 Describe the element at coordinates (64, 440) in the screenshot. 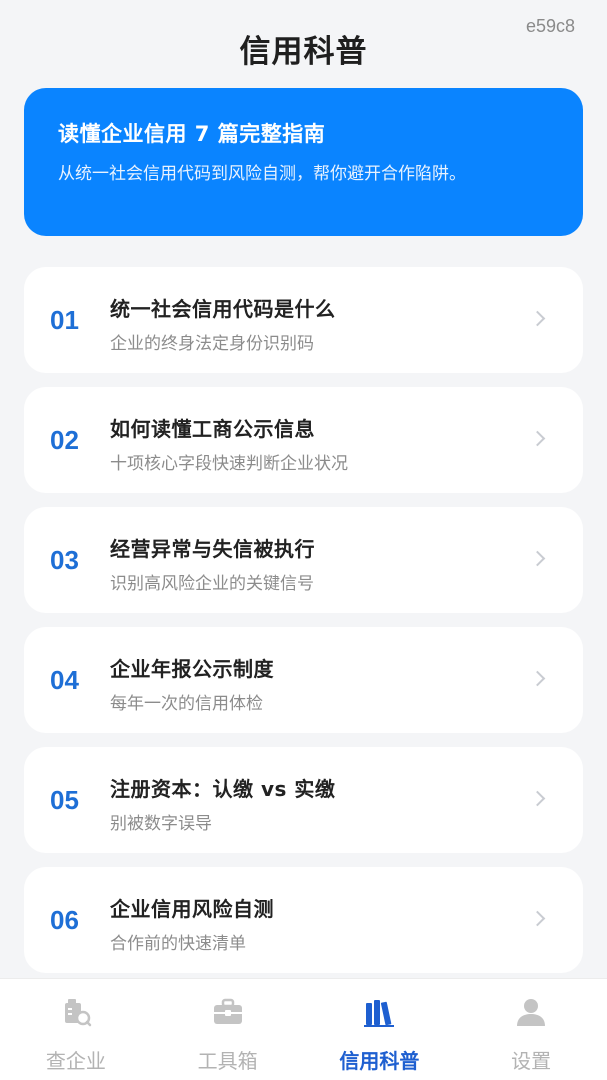

I see `article-number: 02` at that location.